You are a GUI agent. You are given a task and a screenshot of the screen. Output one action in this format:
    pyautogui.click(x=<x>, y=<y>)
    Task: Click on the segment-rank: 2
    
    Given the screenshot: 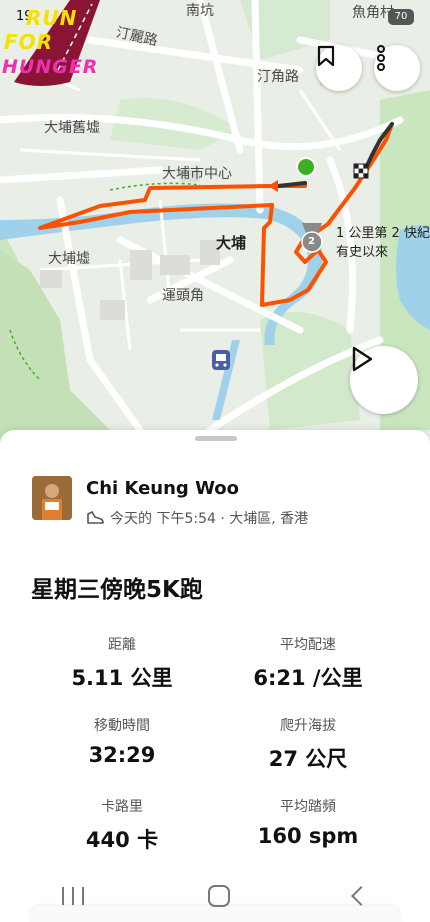 What is the action you would take?
    pyautogui.click(x=311, y=241)
    